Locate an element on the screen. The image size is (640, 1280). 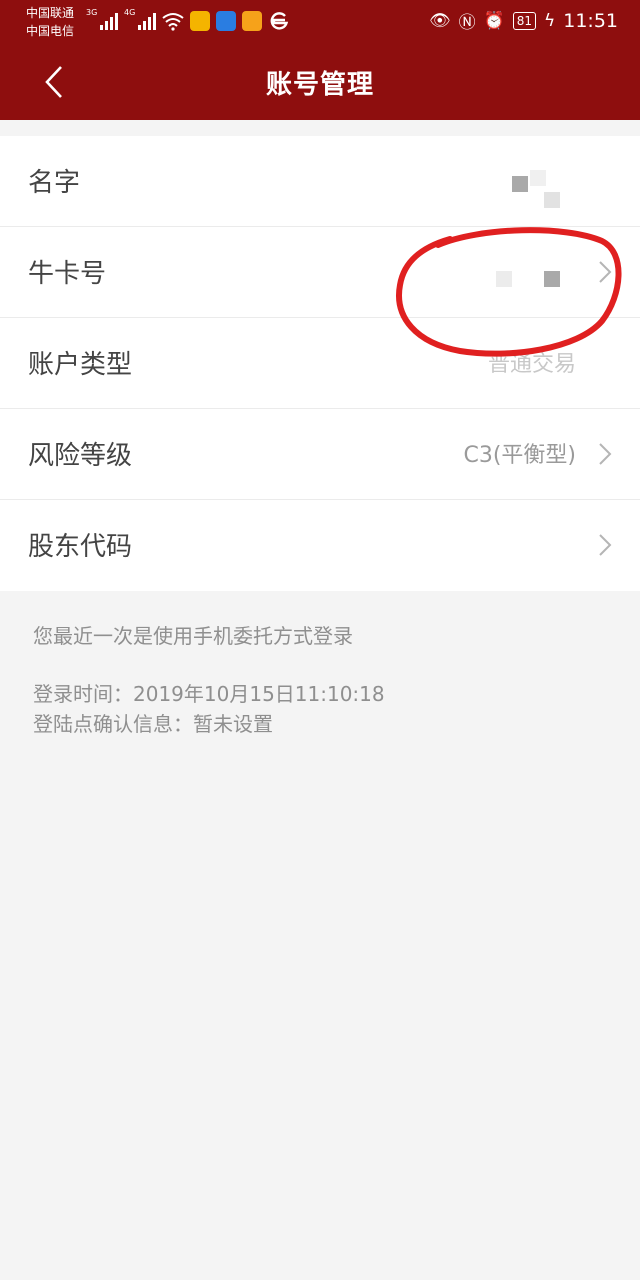
header: 账号管理 is located at coordinates (320, 82).